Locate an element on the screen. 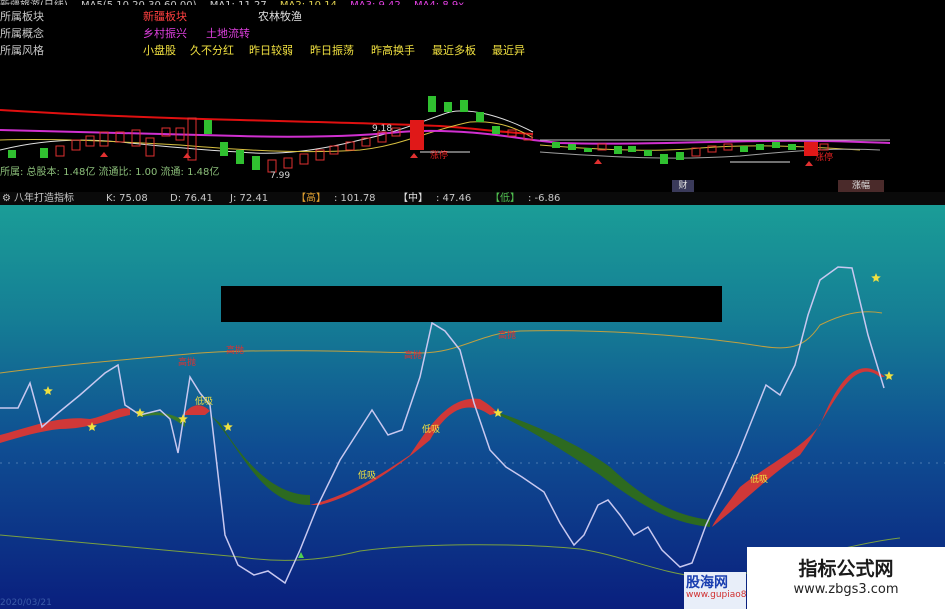  di-value: : -6.86 is located at coordinates (544, 198).